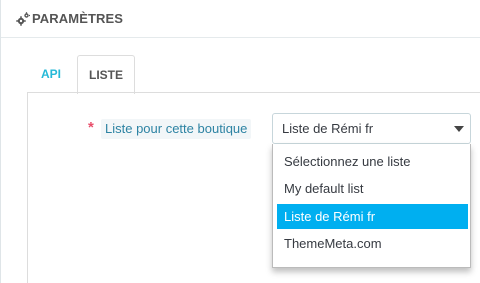 This screenshot has width=480, height=283. I want to click on panel-title: PARAMÈTRES, so click(78, 18).